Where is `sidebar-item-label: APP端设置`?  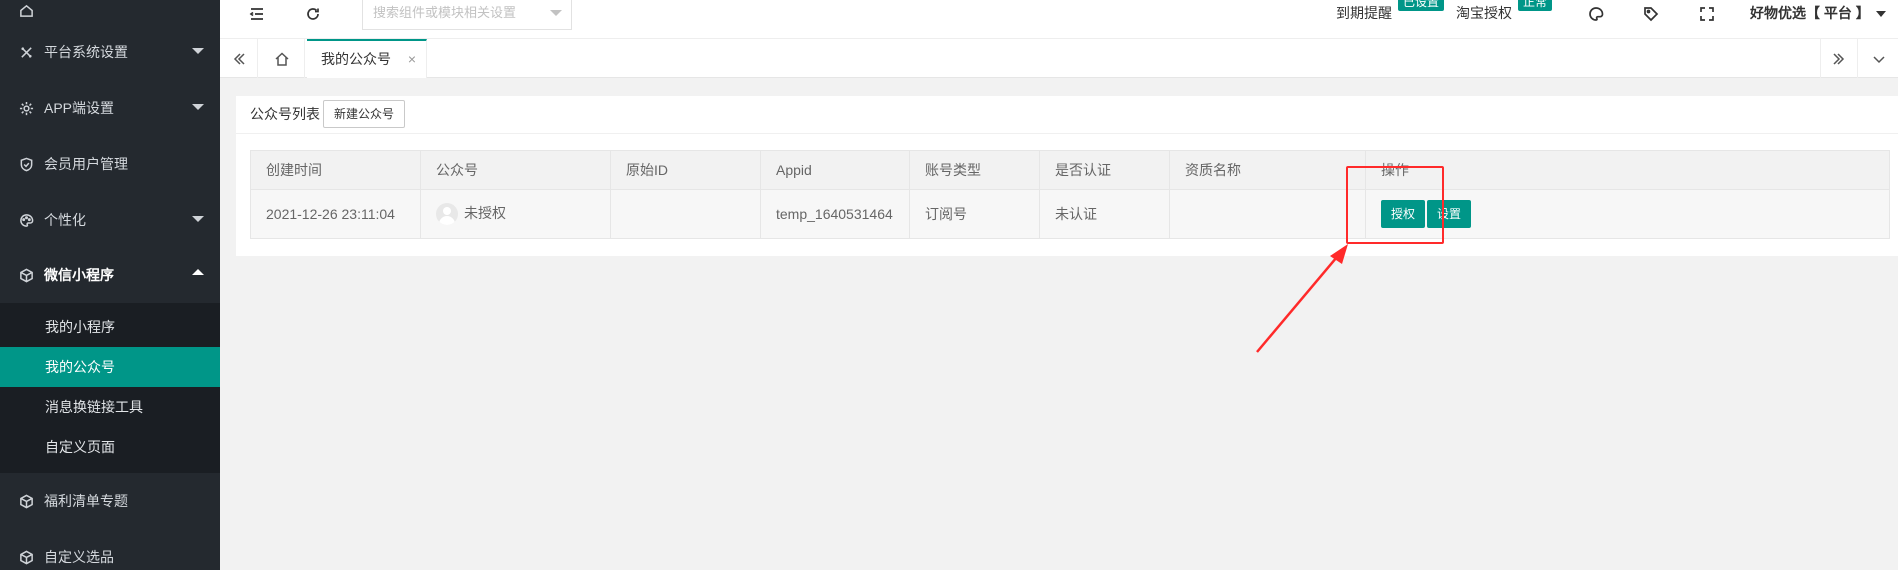
sidebar-item-label: APP端设置 is located at coordinates (79, 108).